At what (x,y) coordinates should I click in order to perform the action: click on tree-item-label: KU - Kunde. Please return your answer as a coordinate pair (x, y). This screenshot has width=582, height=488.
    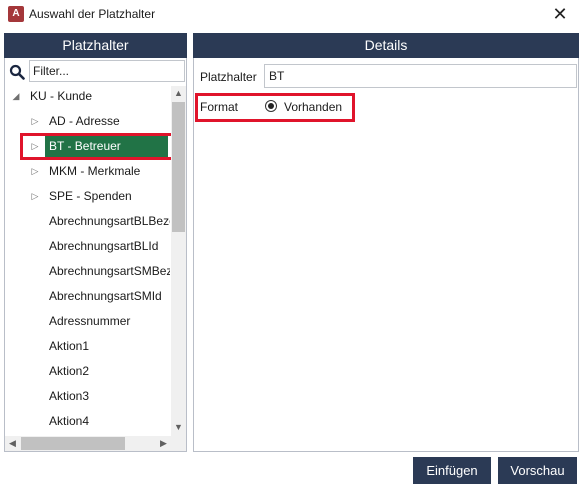
    Looking at the image, I should click on (61, 96).